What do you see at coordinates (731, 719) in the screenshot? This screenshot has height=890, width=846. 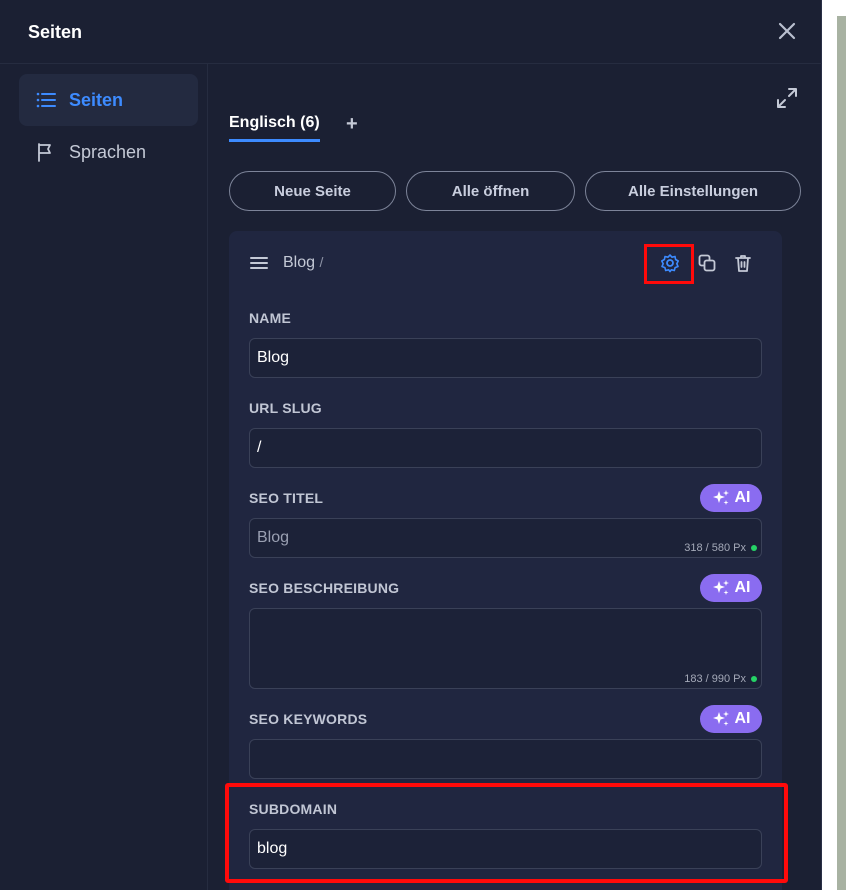 I see `seo-keywords-ai-button: AI` at bounding box center [731, 719].